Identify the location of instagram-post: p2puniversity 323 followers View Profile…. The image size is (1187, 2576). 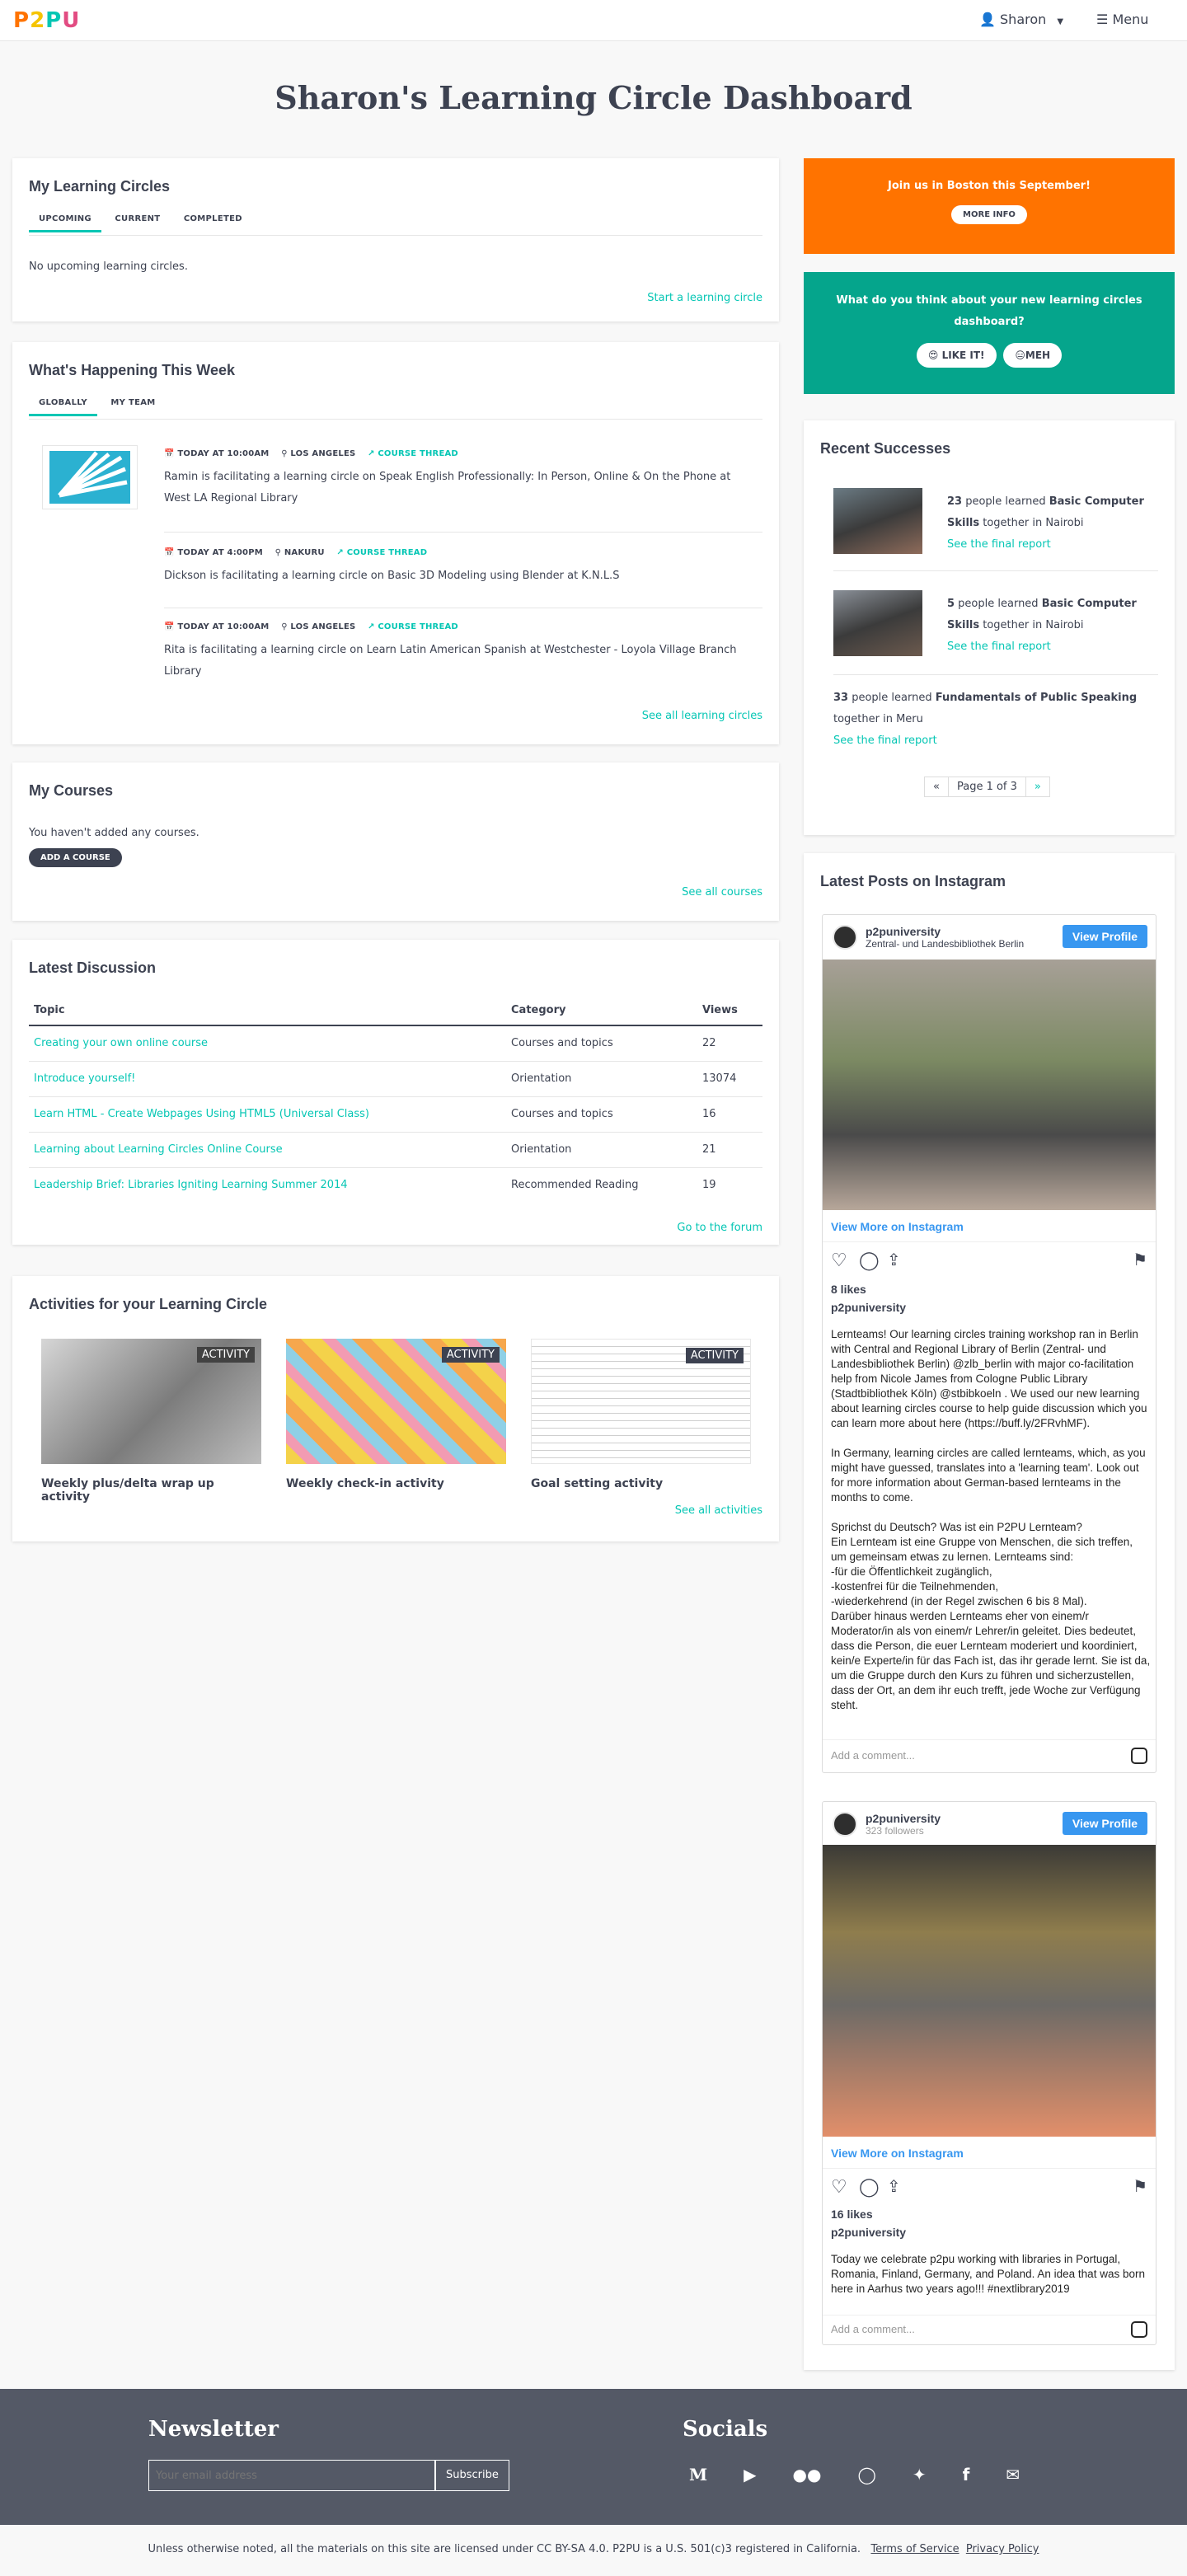
(989, 2073).